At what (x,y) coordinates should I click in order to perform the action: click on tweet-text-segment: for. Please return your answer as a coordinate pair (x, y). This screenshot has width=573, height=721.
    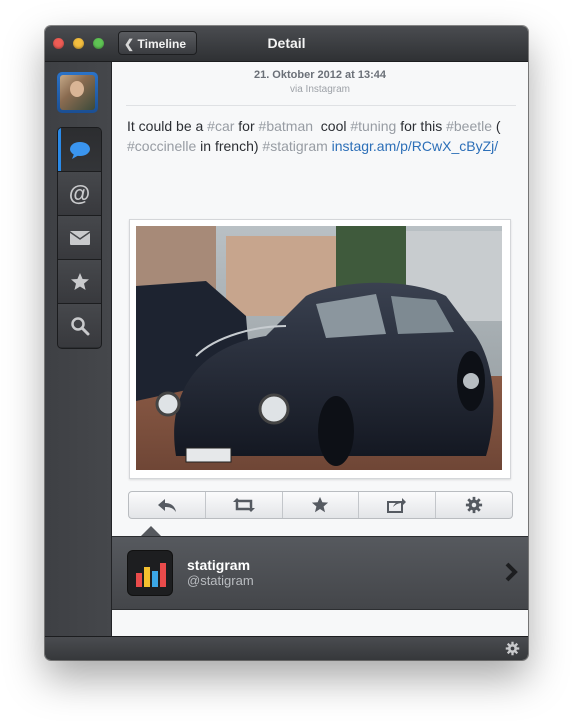
    Looking at the image, I should click on (246, 126).